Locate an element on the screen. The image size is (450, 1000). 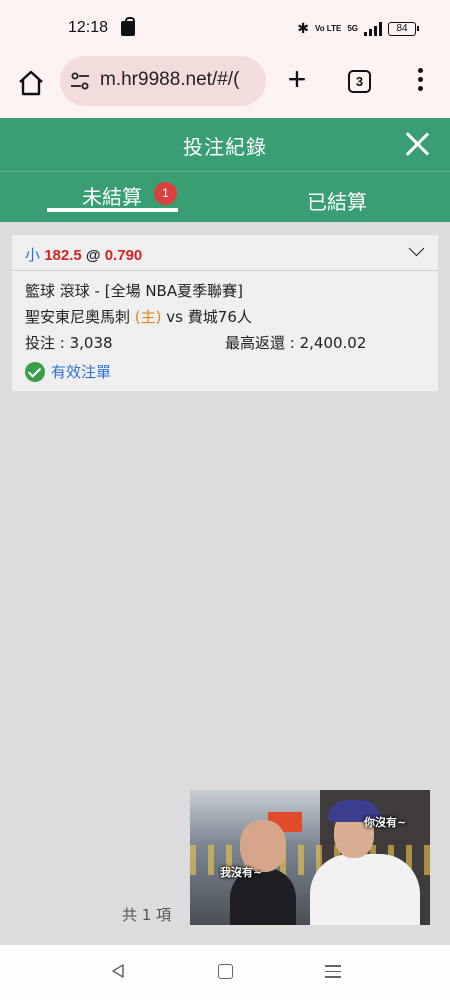
kebab-menu-icon is located at coordinates (420, 81).